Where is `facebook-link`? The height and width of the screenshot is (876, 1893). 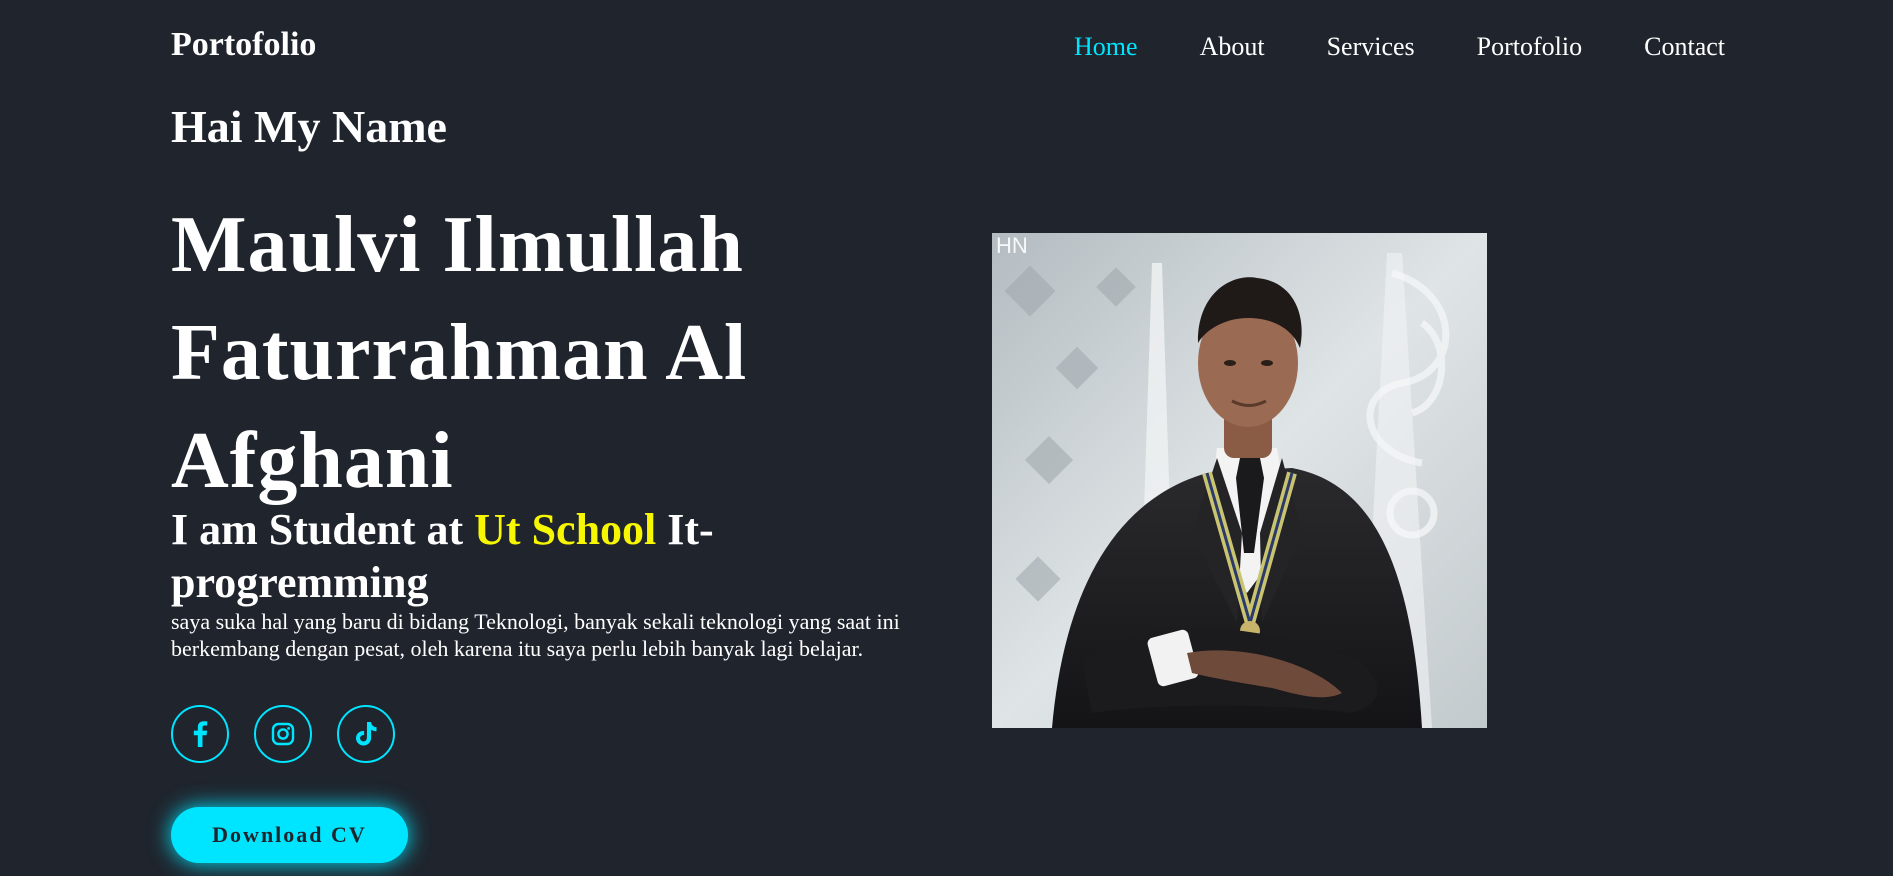
facebook-link is located at coordinates (200, 734).